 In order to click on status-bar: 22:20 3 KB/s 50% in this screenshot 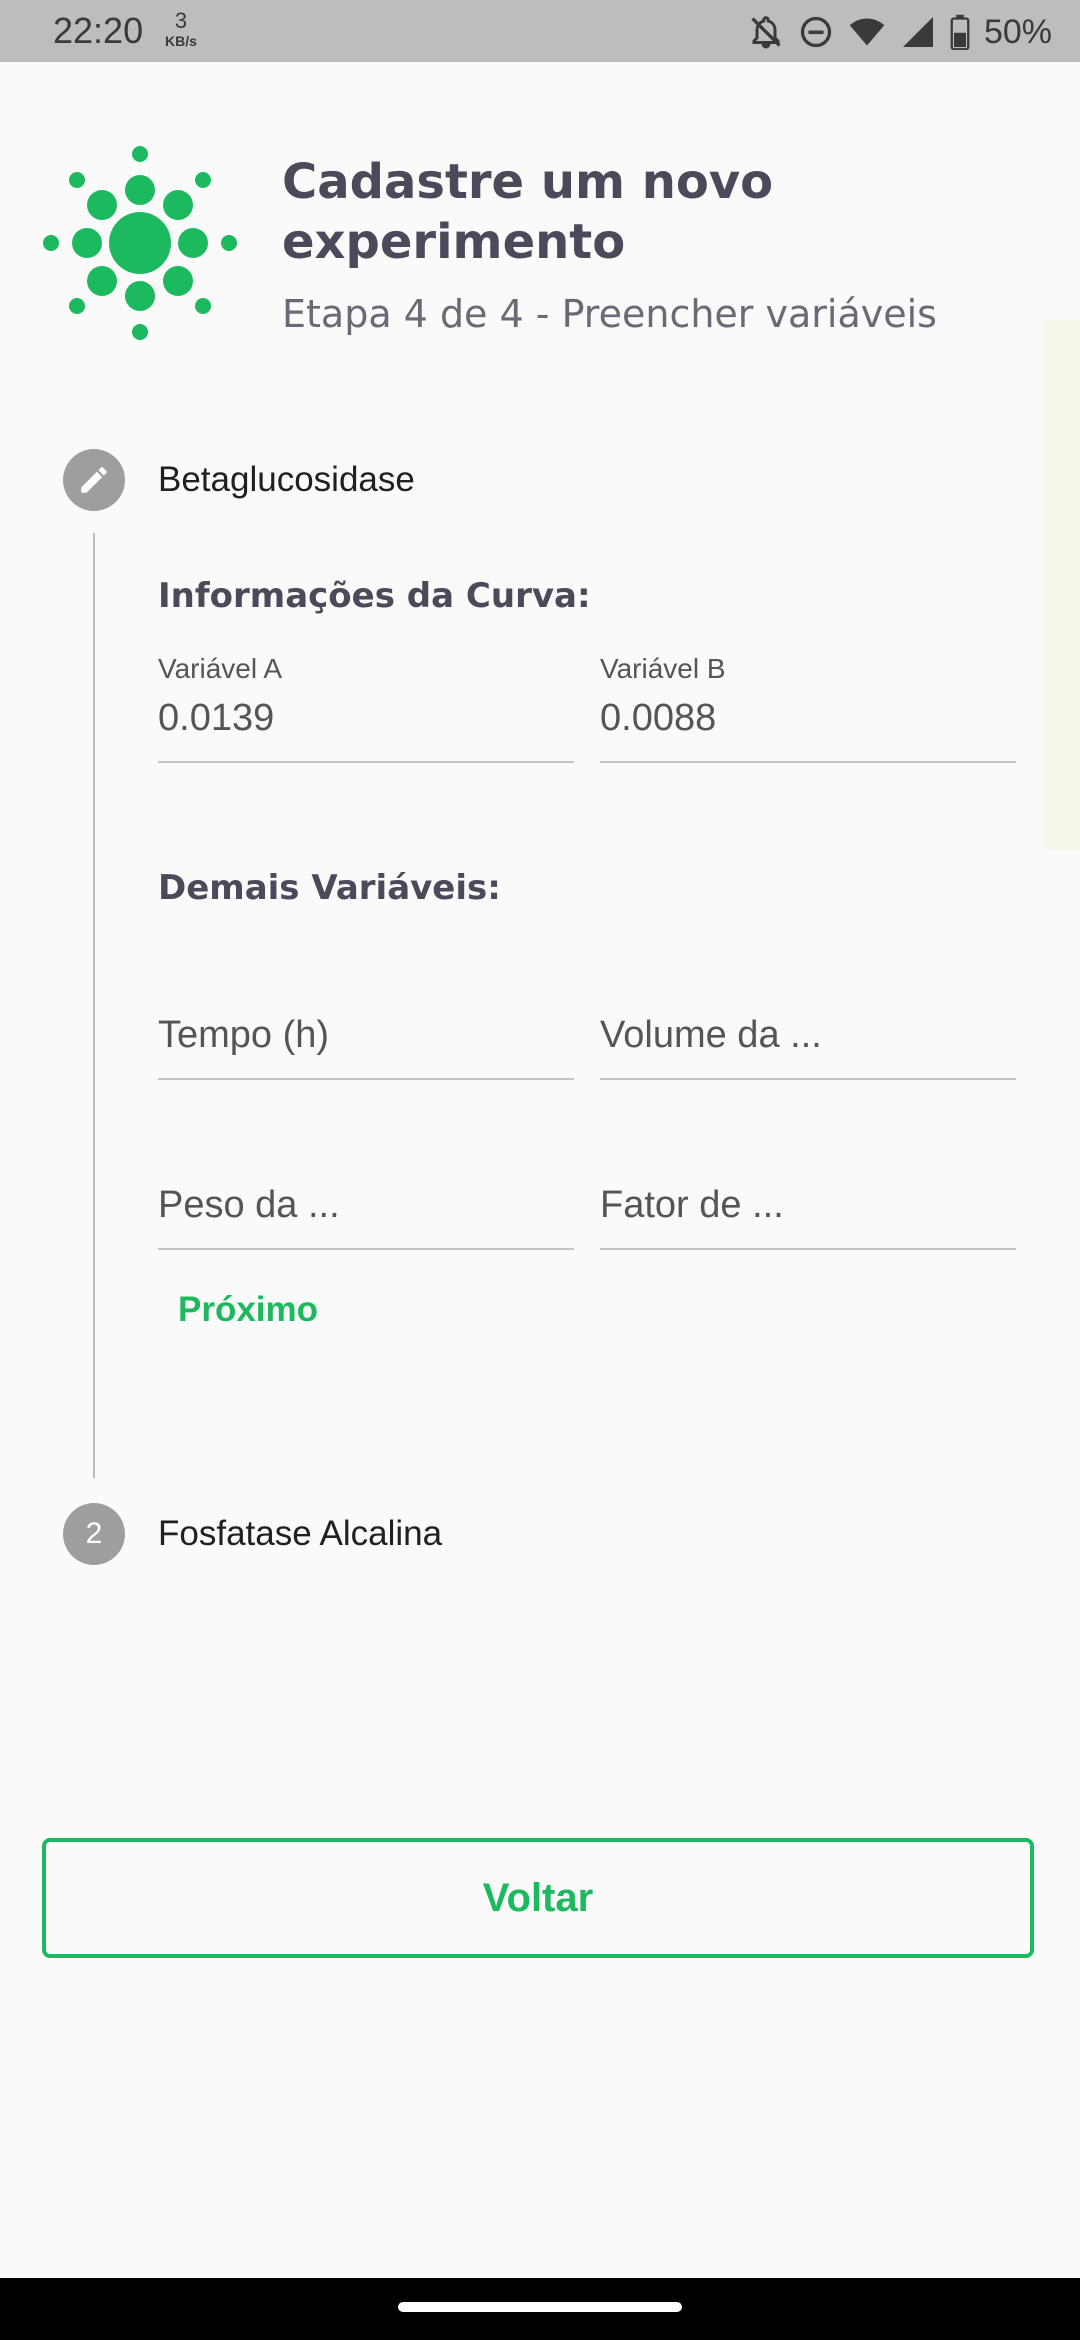, I will do `click(540, 31)`.